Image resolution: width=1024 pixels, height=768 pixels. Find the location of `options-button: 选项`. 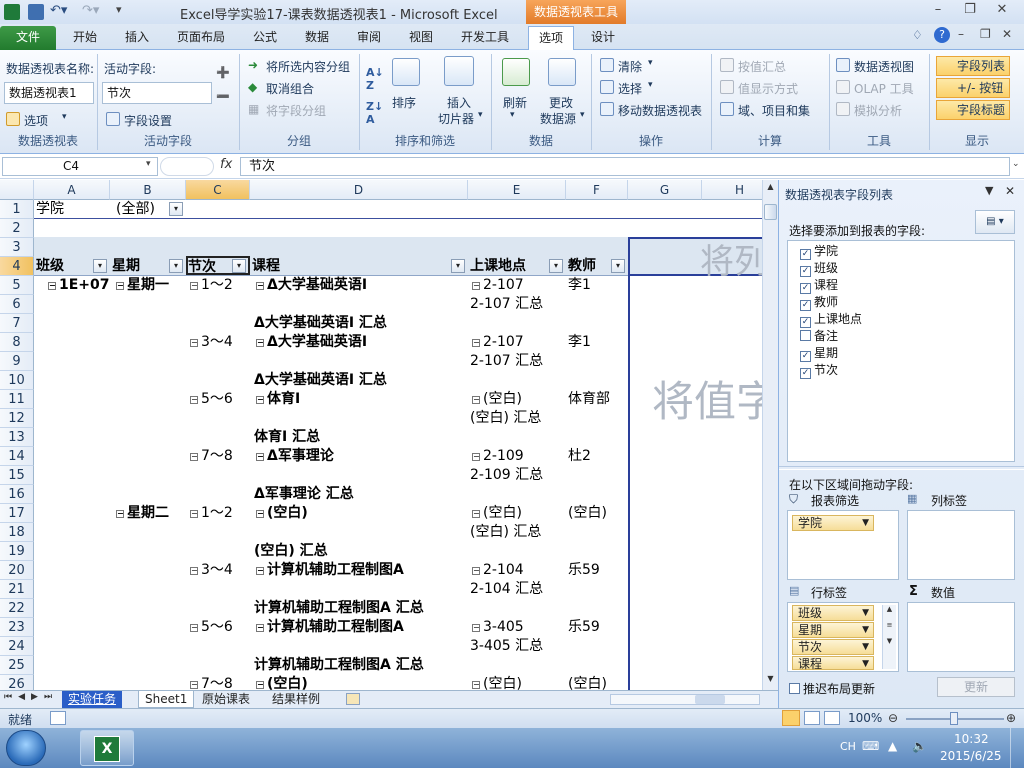

options-button: 选项 is located at coordinates (36, 120).